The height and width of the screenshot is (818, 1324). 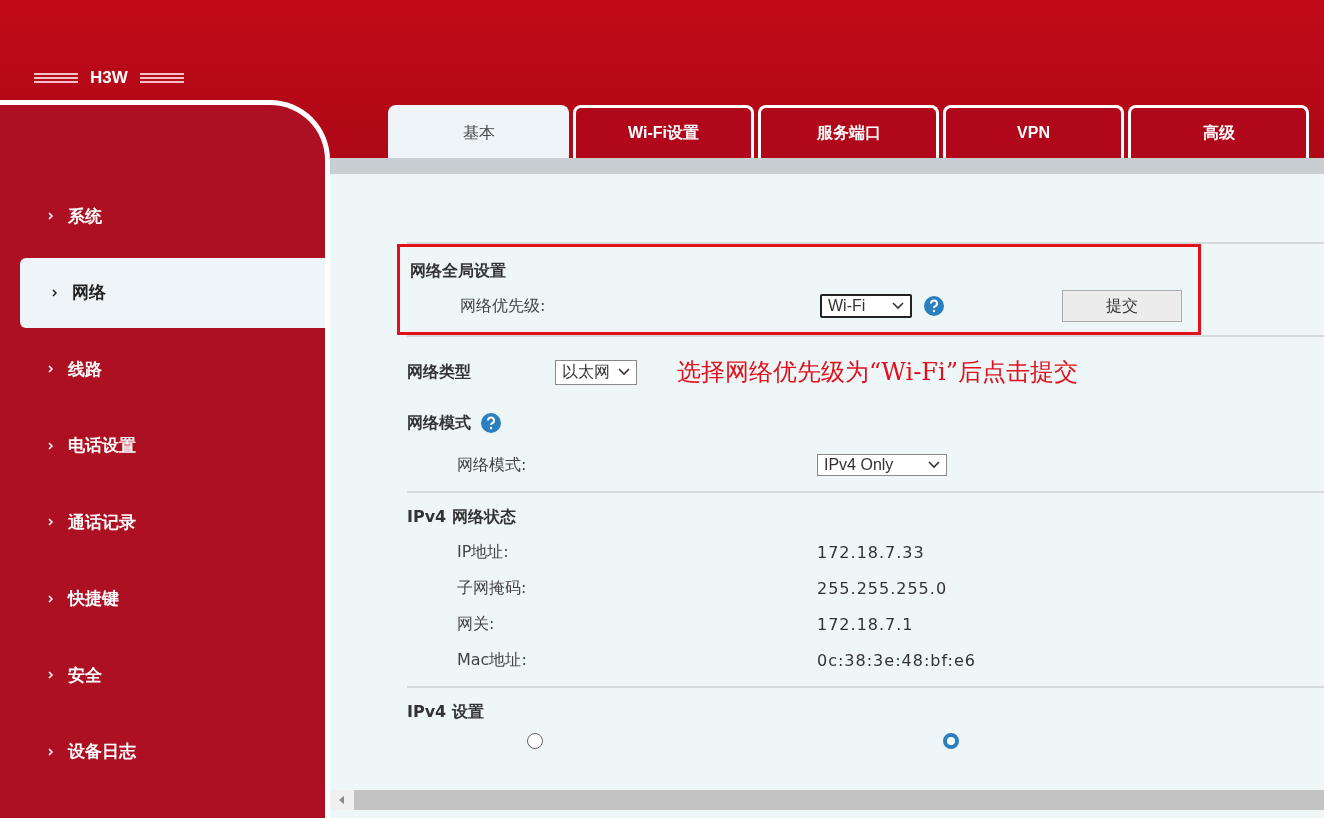 What do you see at coordinates (446, 712) in the screenshot?
I see `section-title: IPv4 设置` at bounding box center [446, 712].